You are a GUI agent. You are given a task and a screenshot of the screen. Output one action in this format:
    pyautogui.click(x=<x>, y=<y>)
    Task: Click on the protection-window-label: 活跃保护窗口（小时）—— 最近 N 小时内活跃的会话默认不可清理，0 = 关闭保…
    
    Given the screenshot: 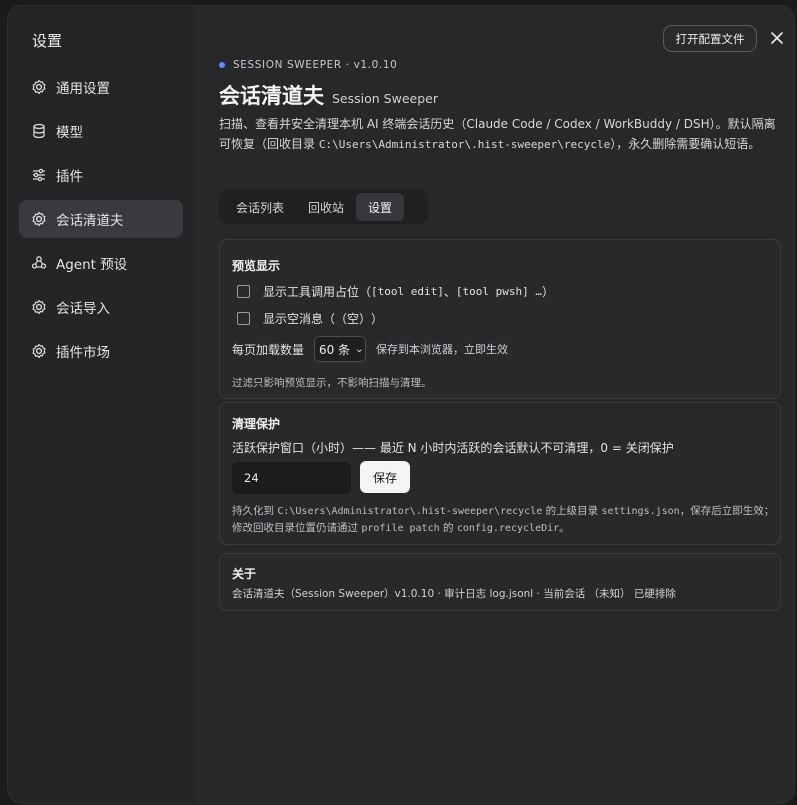 What is the action you would take?
    pyautogui.click(x=453, y=447)
    